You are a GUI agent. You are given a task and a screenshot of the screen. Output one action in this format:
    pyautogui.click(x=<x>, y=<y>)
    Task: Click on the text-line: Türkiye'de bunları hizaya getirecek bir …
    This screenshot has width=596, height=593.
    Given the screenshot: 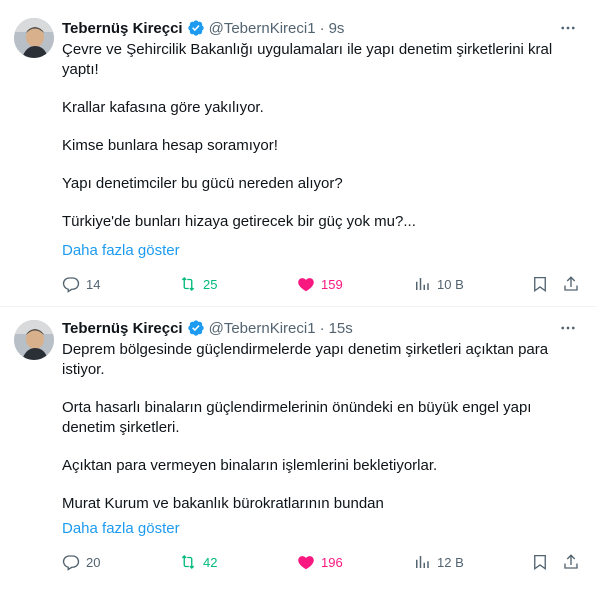 What is the action you would take?
    pyautogui.click(x=239, y=221)
    